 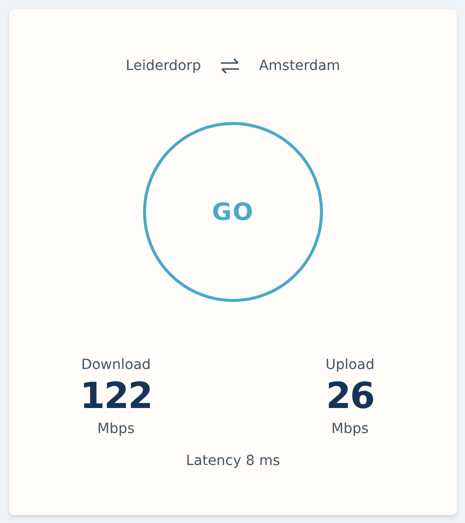 I want to click on go-button: GO, so click(x=233, y=212).